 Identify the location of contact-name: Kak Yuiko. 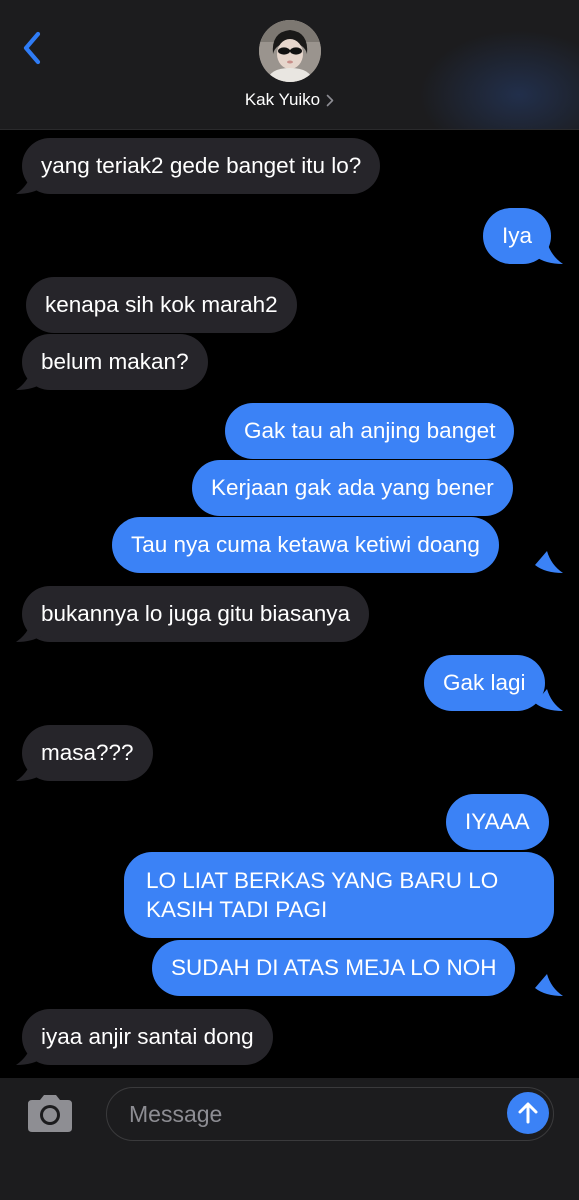
(282, 99).